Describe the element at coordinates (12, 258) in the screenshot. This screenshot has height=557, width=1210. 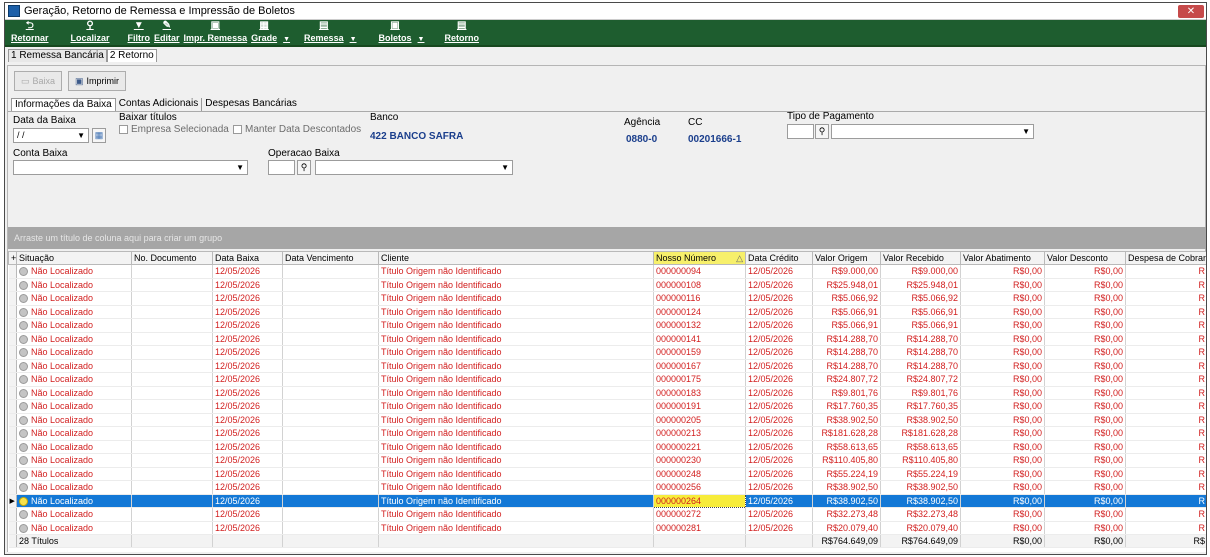
I see `expand-header: +` at that location.